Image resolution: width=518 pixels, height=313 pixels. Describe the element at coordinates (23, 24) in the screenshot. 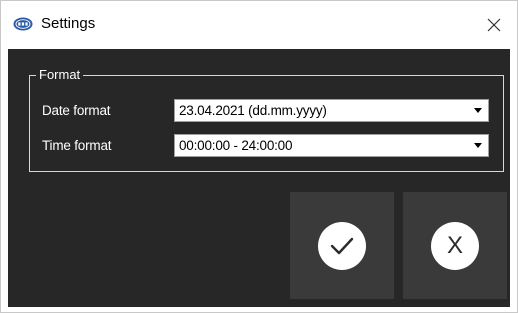

I see `pce-logo-icon` at that location.